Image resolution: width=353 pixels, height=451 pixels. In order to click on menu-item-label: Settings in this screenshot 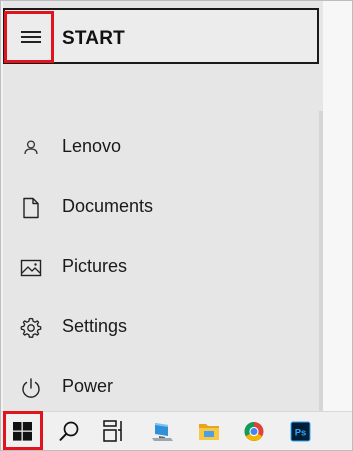, I will do `click(95, 326)`.